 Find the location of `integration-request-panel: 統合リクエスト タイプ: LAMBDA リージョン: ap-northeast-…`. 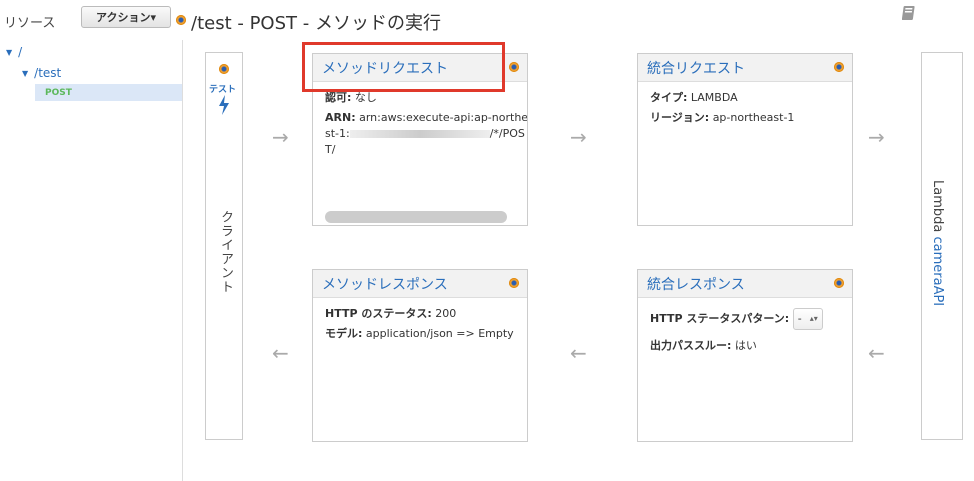

integration-request-panel: 統合リクエスト タイプ: LAMBDA リージョン: ap-northeast-… is located at coordinates (745, 139).